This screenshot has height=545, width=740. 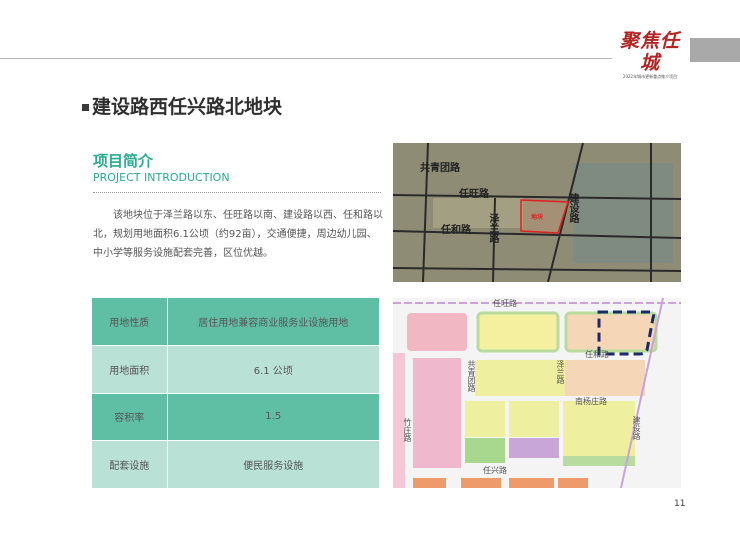 I want to click on row-key: 用地性质, so click(x=130, y=322).